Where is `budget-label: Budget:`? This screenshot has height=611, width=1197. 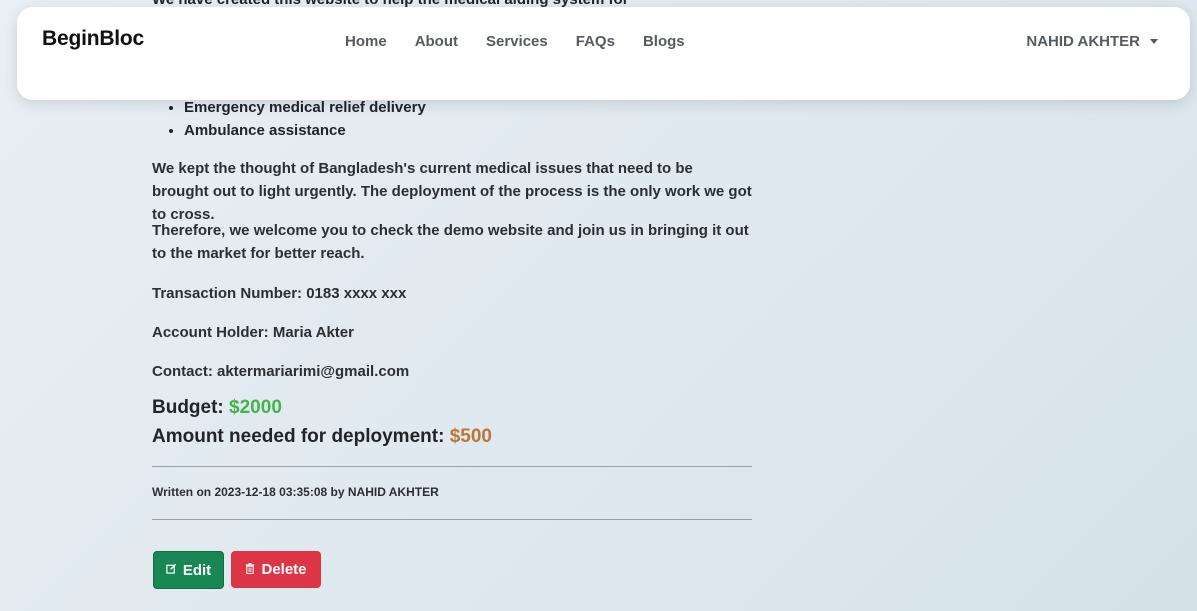
budget-label: Budget: is located at coordinates (188, 407).